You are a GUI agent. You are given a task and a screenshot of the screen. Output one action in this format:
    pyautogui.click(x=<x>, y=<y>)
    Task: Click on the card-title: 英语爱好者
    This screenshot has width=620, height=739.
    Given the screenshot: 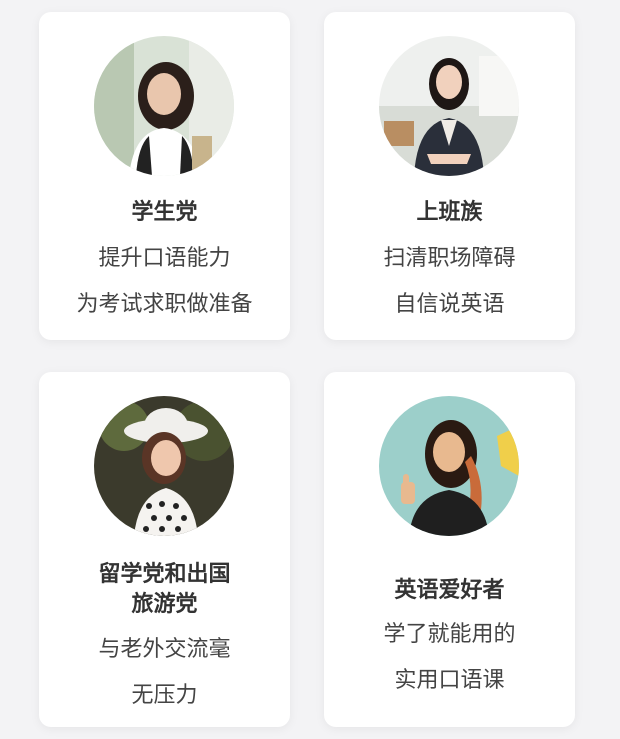 What is the action you would take?
    pyautogui.click(x=449, y=590)
    